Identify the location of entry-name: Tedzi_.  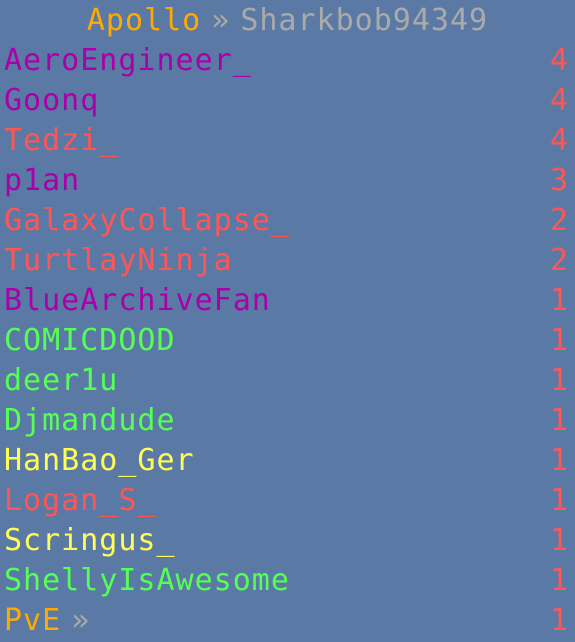
(61, 140).